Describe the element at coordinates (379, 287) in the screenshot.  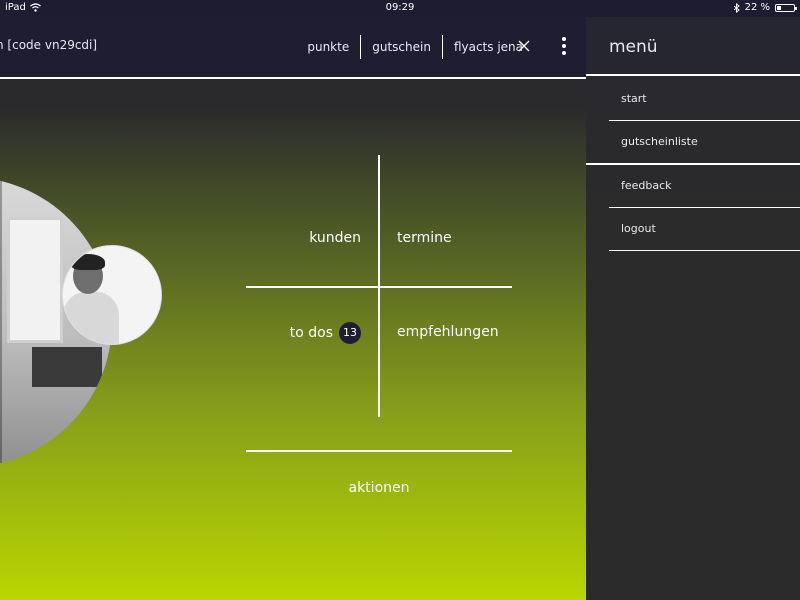
I see `grid-horizontal-divider` at that location.